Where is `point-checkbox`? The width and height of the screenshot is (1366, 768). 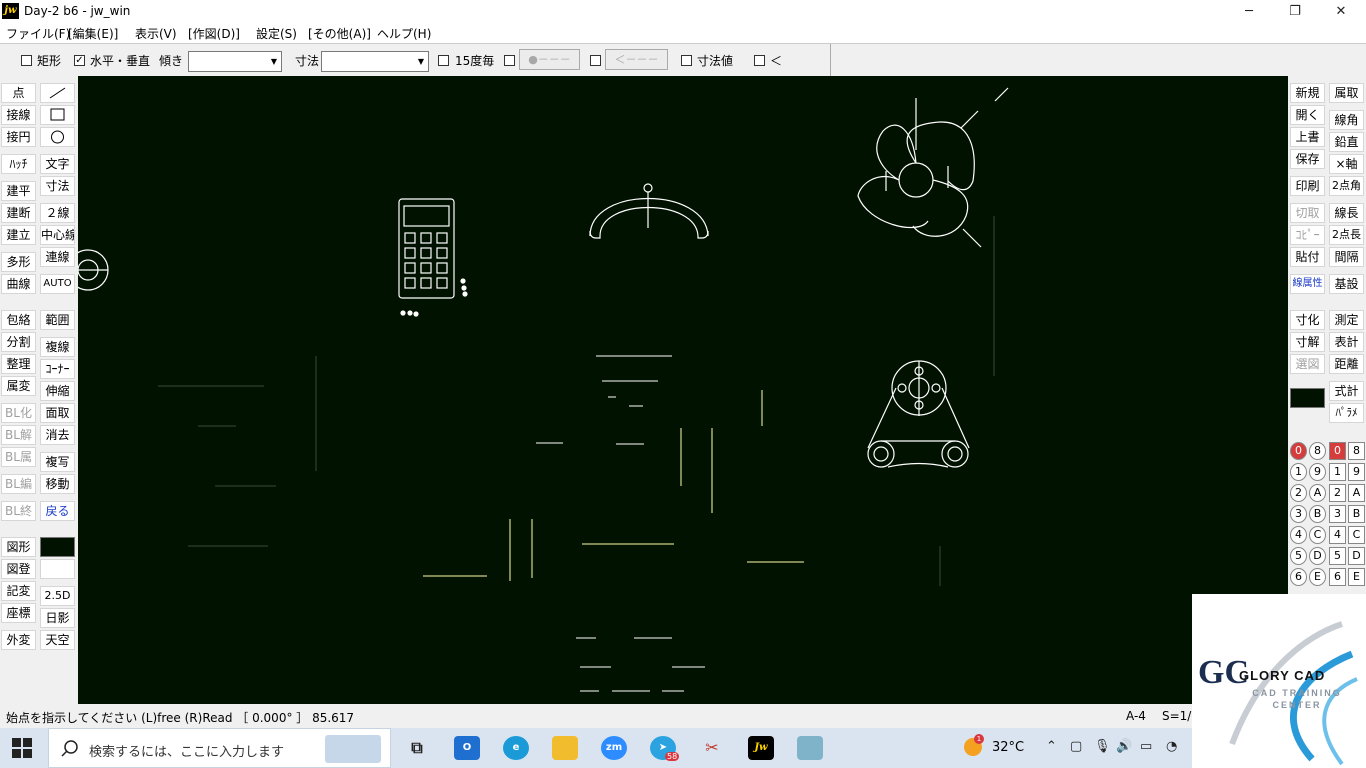
point-checkbox is located at coordinates (509, 60).